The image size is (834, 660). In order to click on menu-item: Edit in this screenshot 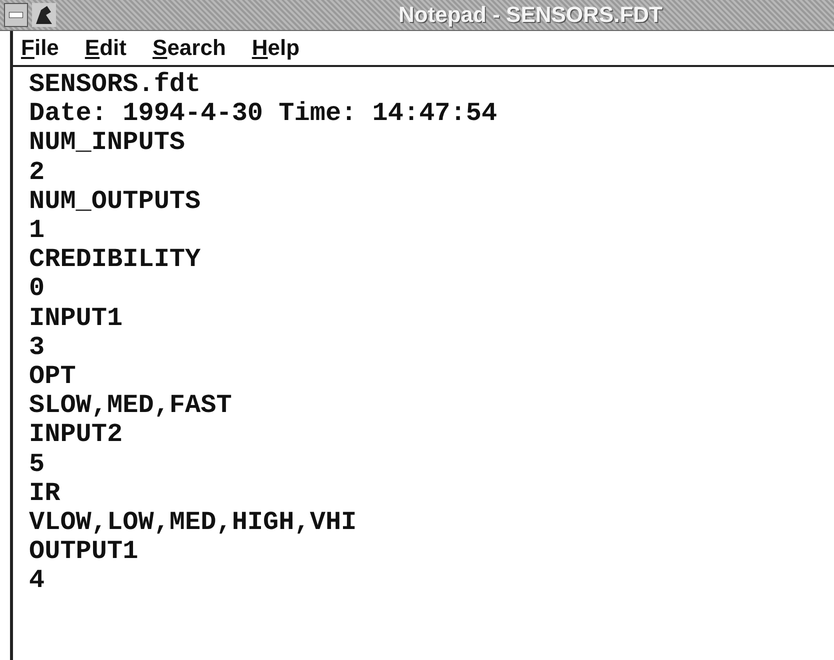, I will do `click(105, 48)`.